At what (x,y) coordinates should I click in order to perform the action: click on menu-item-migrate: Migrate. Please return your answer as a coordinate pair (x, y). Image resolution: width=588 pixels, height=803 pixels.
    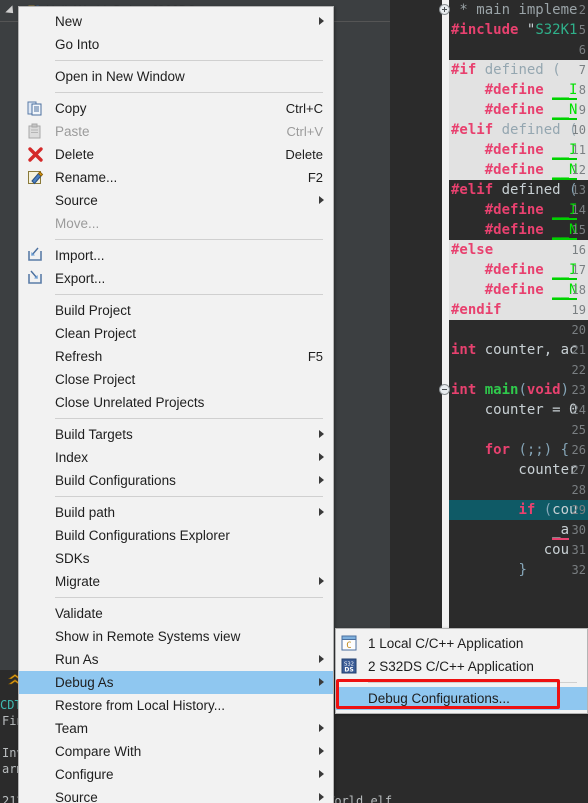
    Looking at the image, I should click on (176, 581).